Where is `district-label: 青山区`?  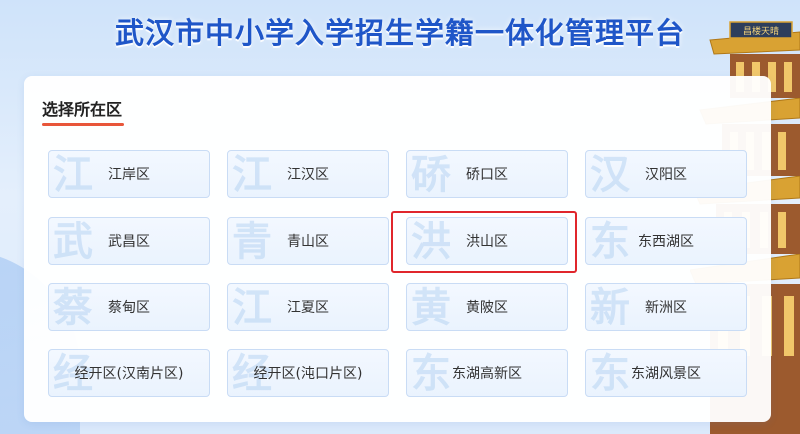
district-label: 青山区 is located at coordinates (308, 242).